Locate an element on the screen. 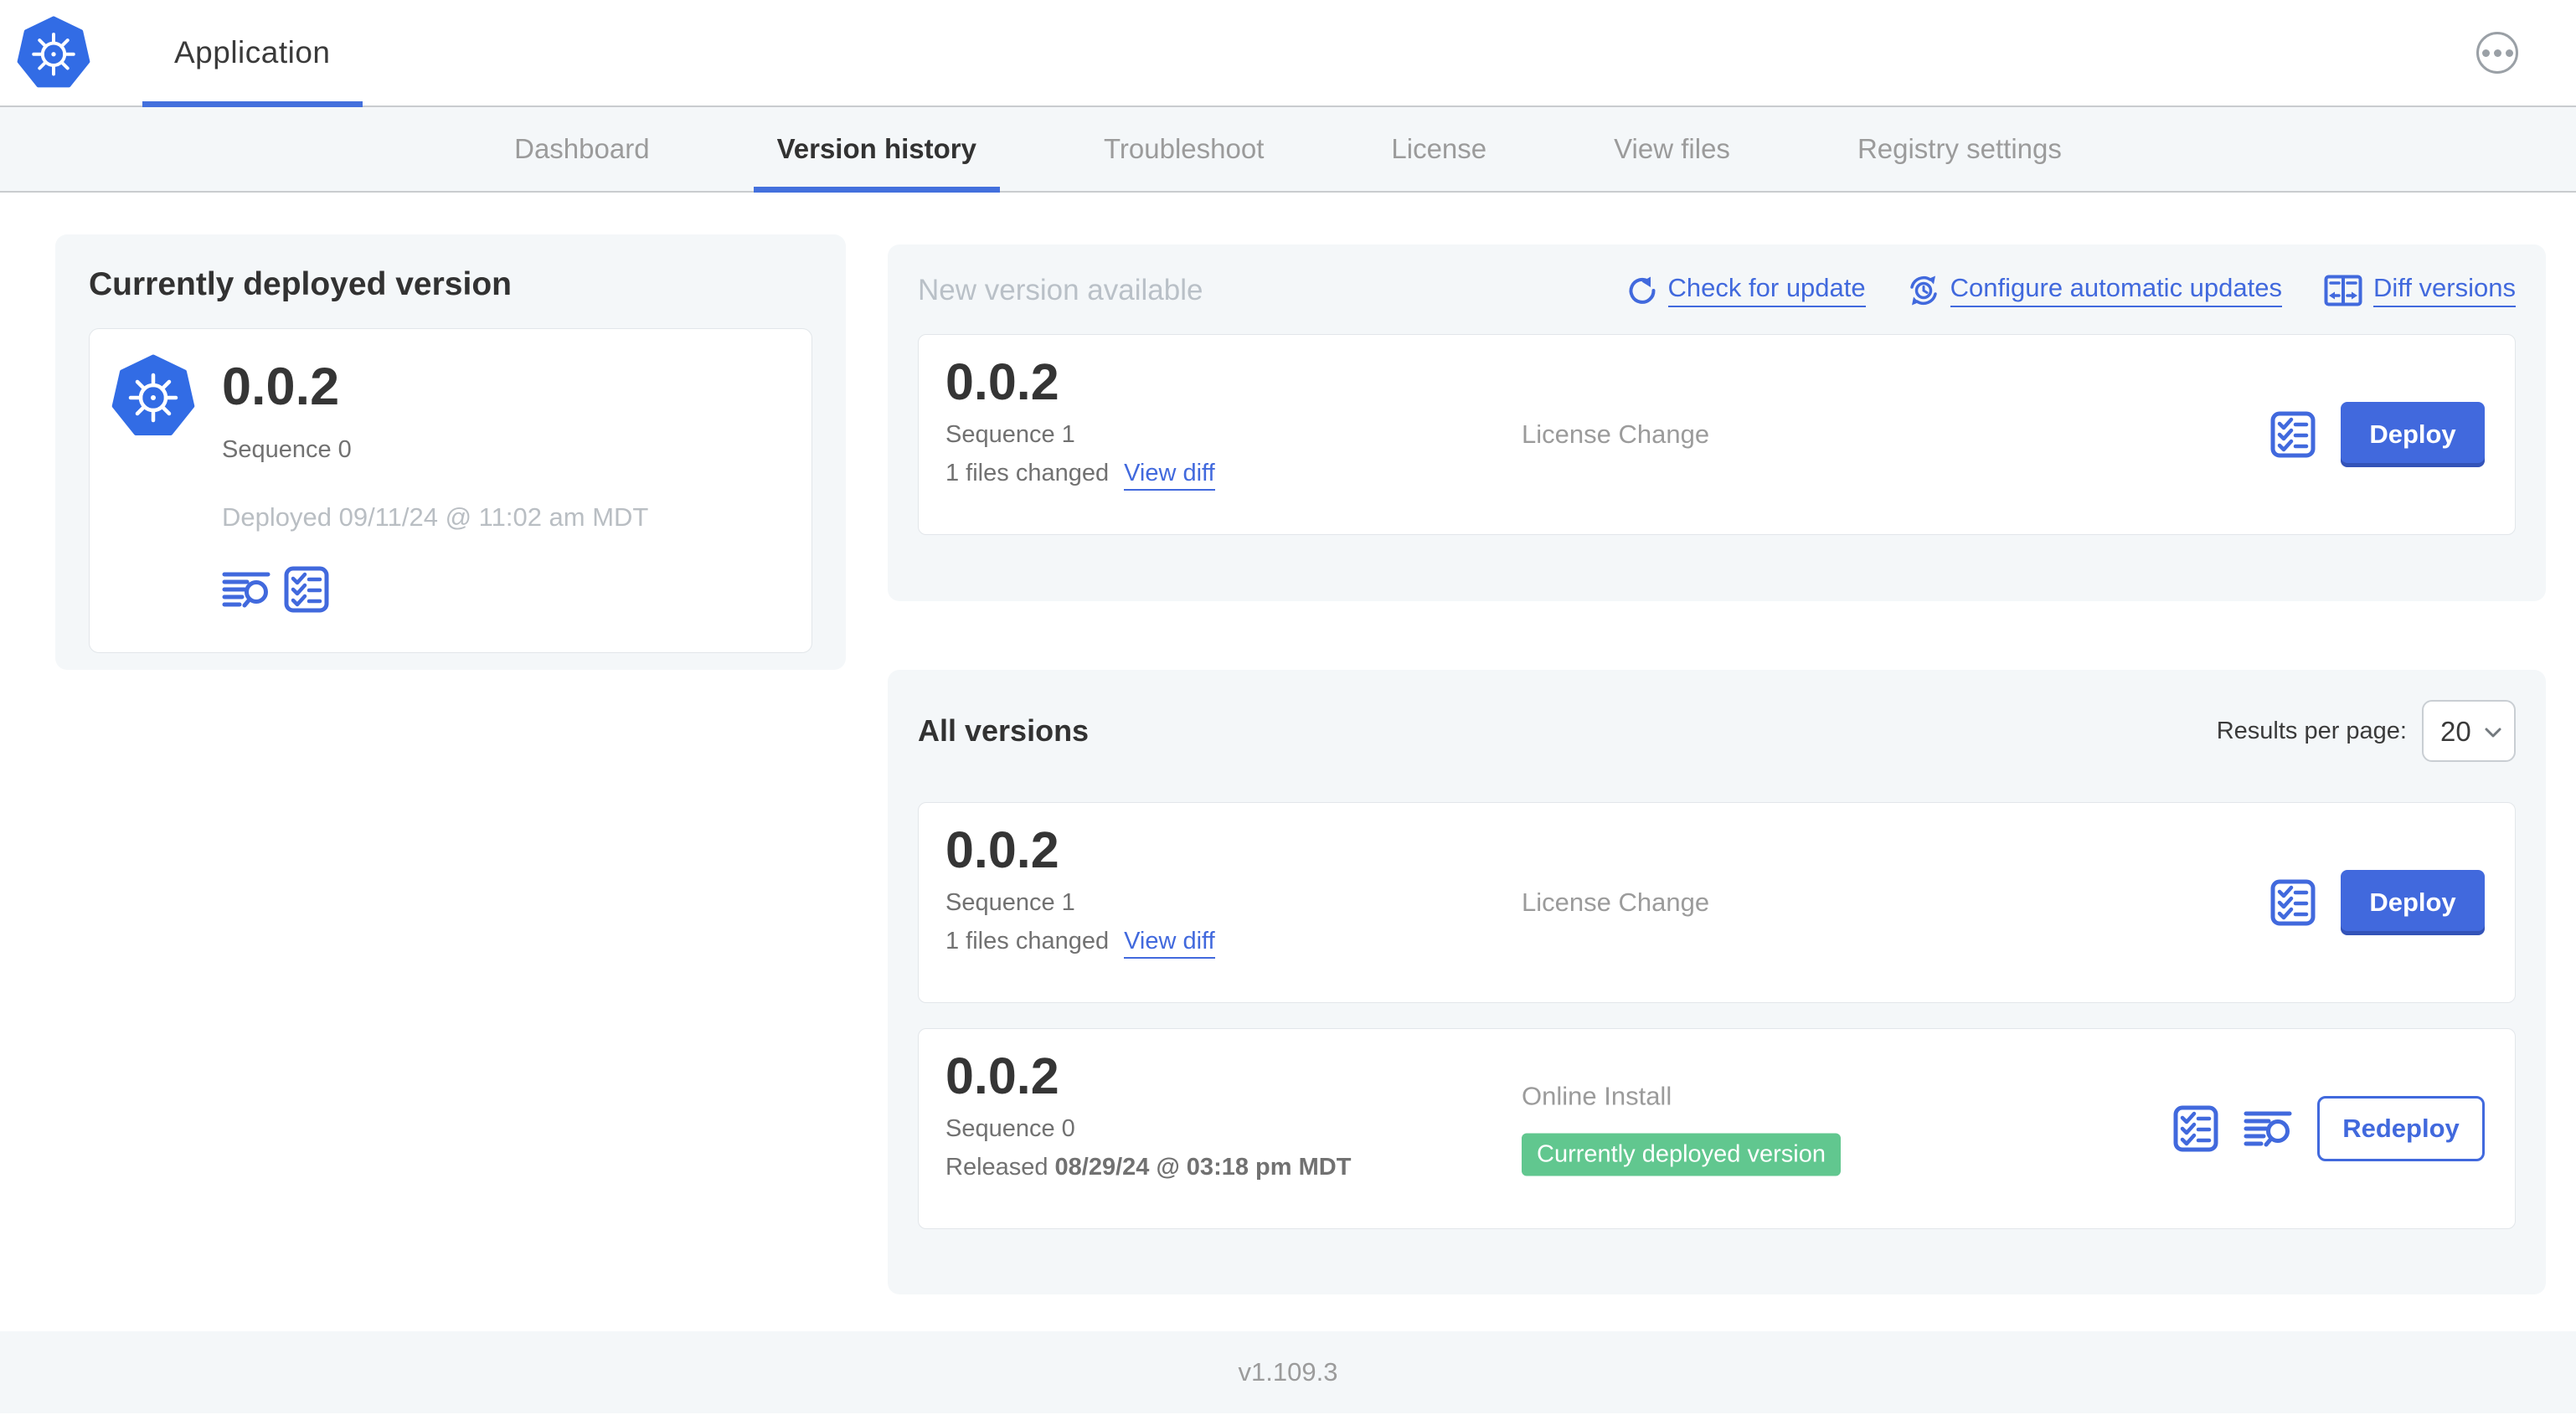 The height and width of the screenshot is (1415, 2576). diff-icon is located at coordinates (2343, 290).